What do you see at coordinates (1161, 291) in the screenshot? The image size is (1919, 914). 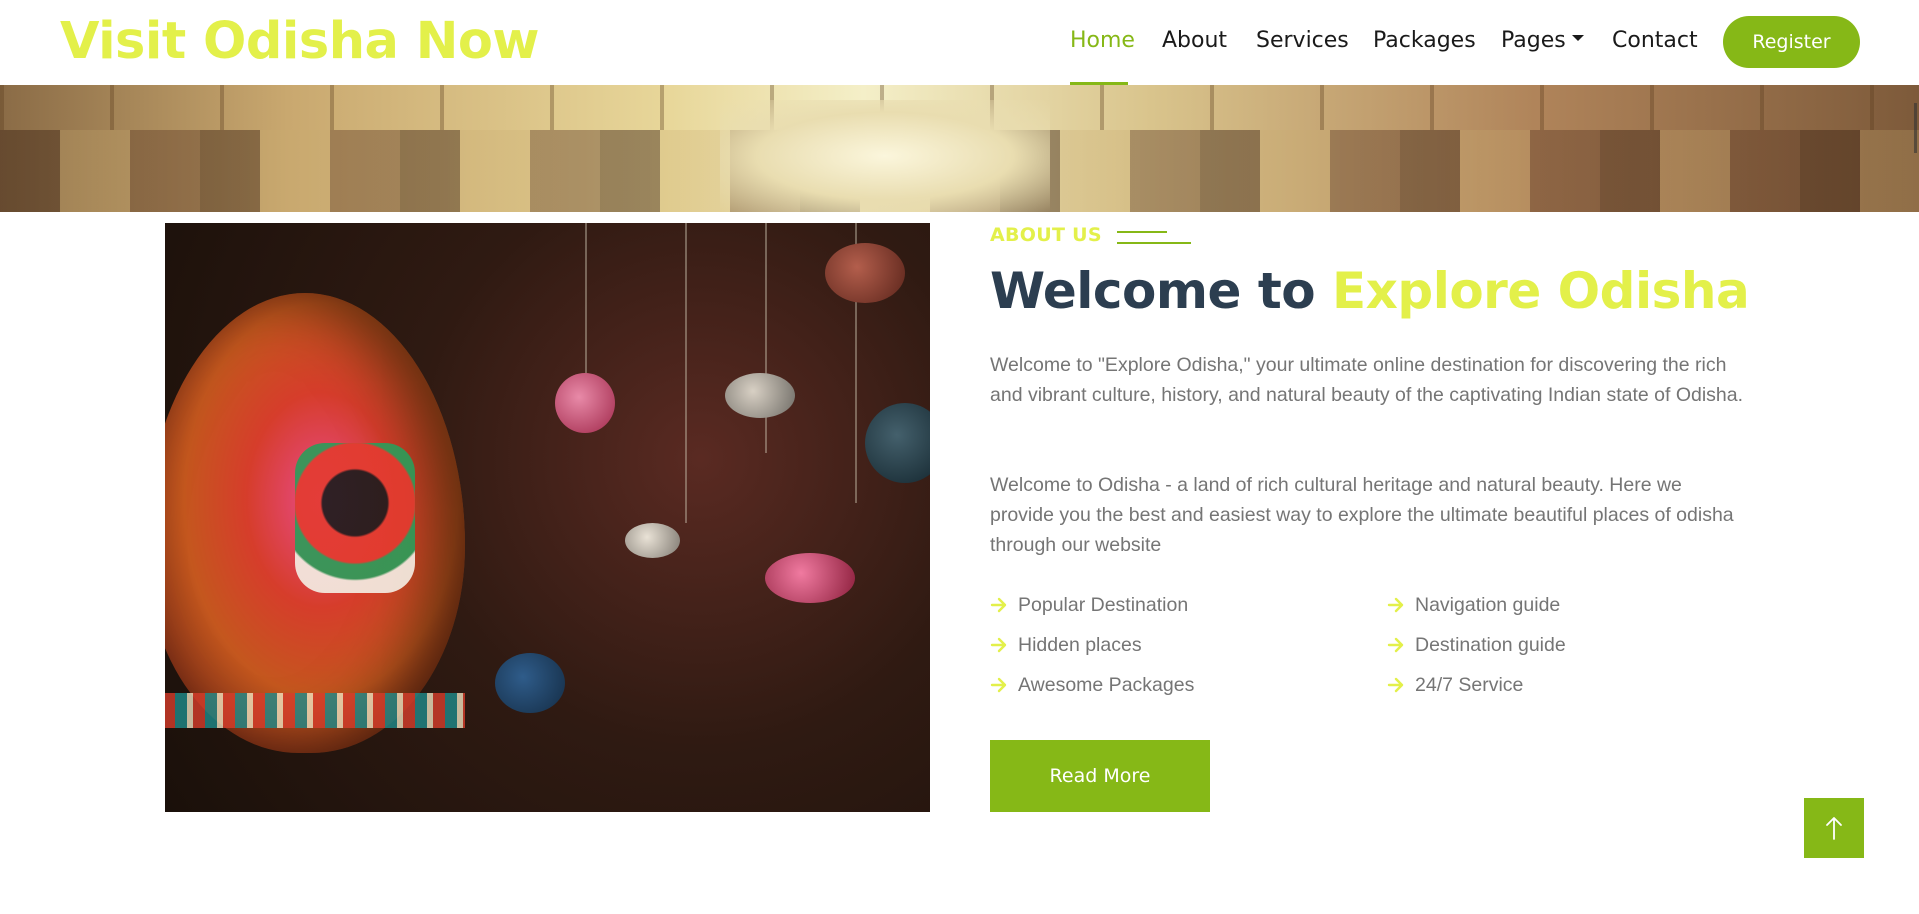 I see `title-main: Welcome to` at bounding box center [1161, 291].